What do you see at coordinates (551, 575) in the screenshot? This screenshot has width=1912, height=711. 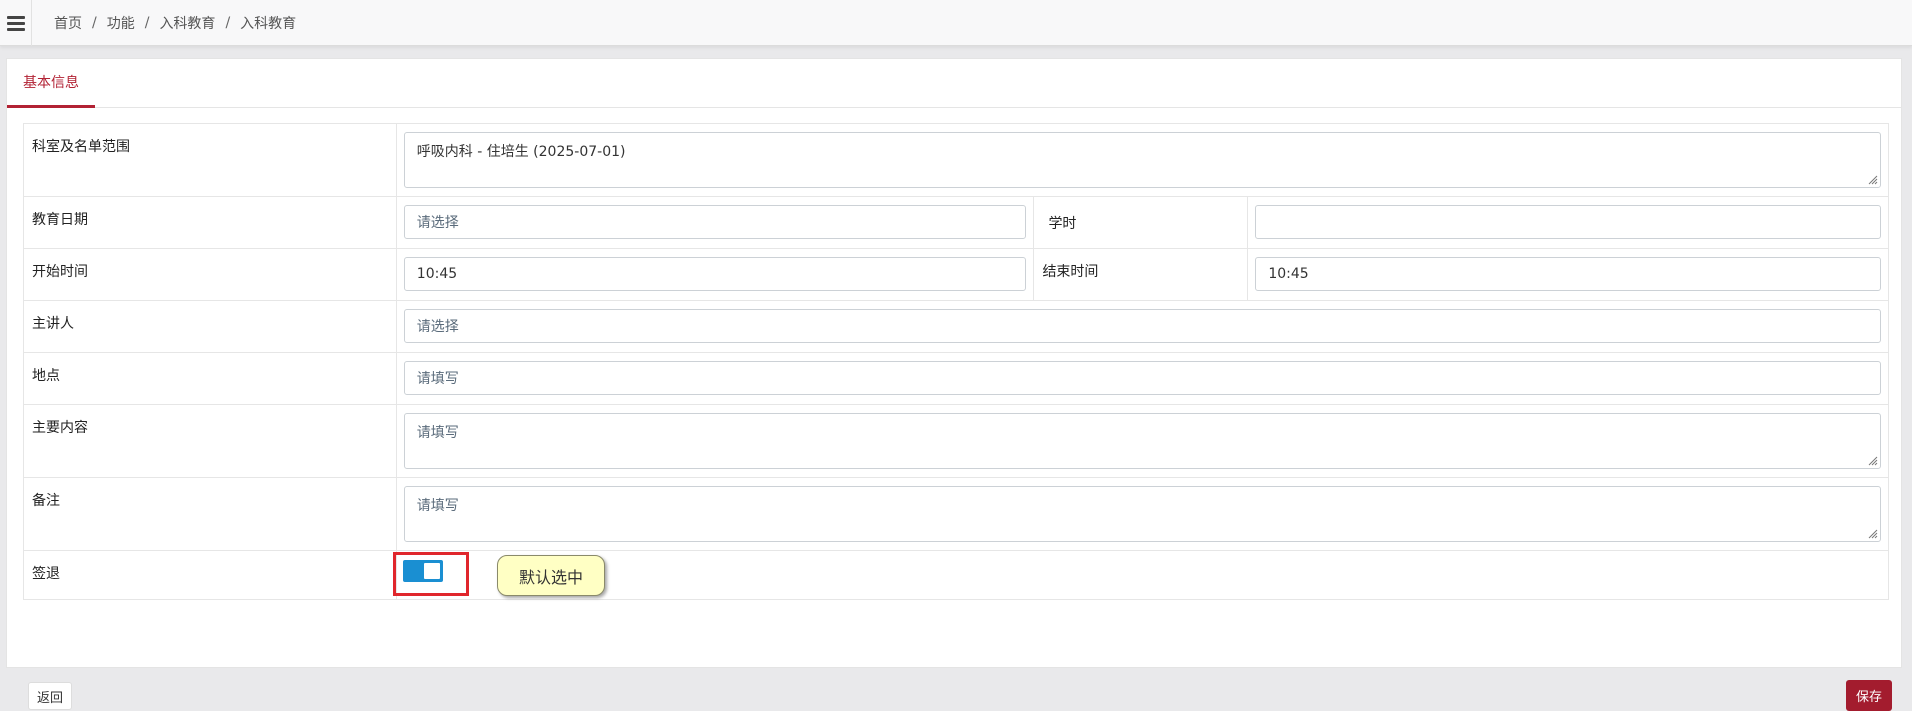 I see `annotation-tooltip: 默认选中` at bounding box center [551, 575].